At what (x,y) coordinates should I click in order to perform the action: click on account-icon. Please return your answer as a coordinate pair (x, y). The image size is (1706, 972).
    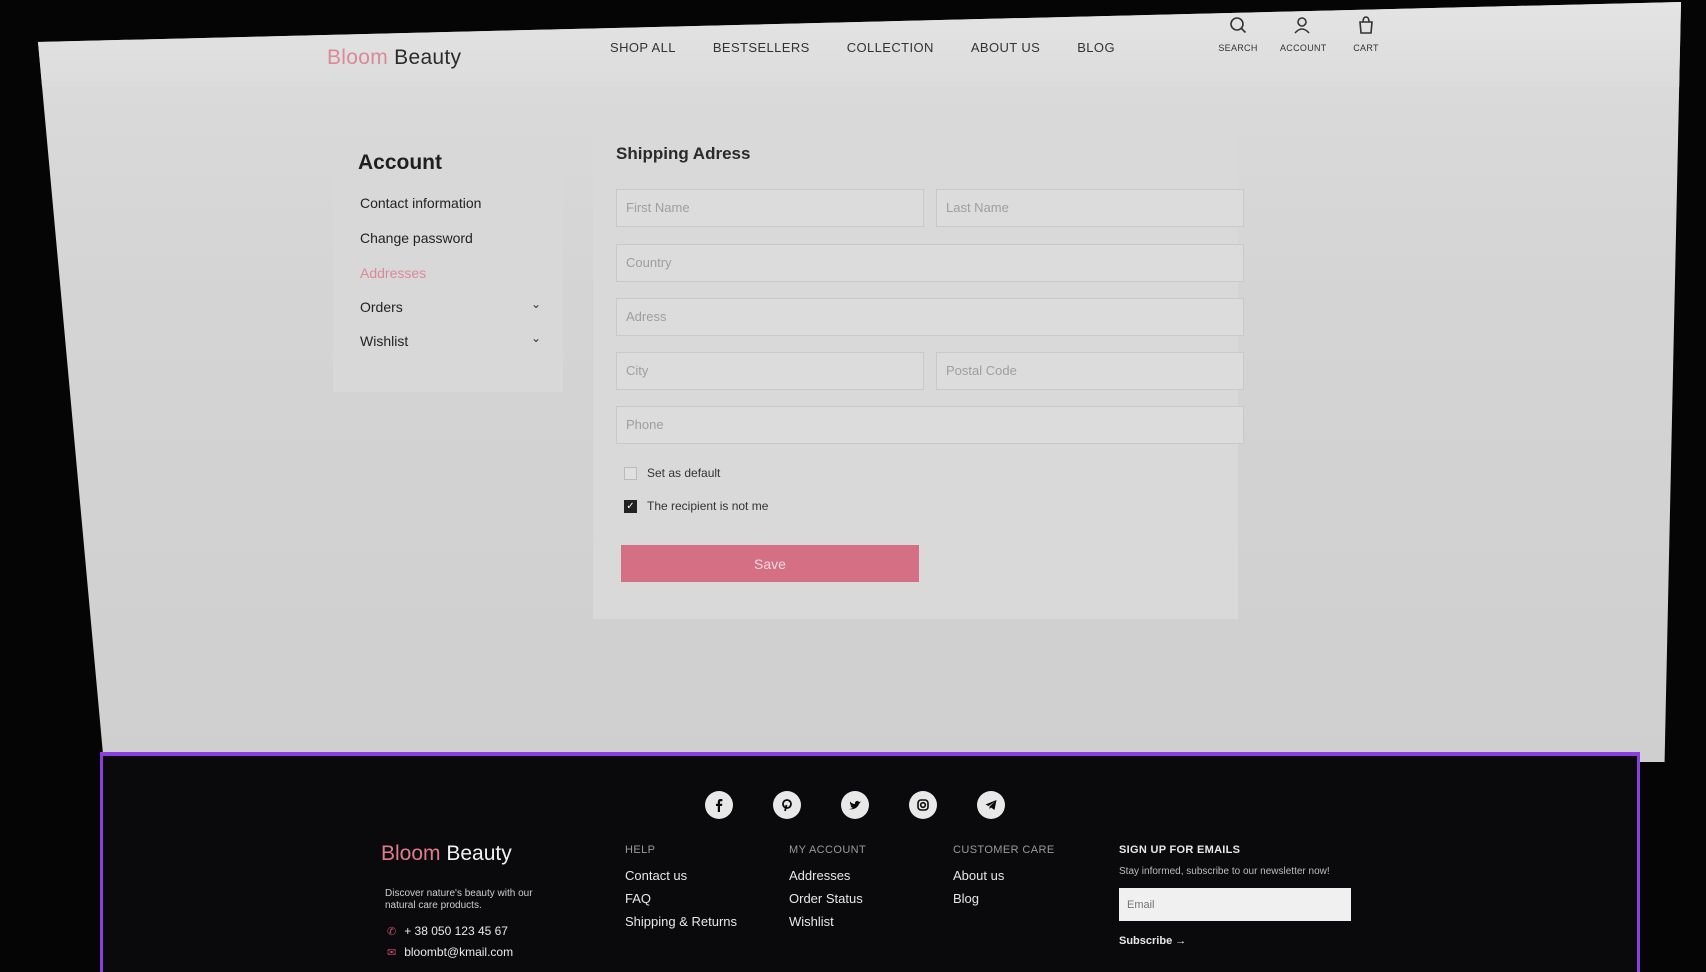
    Looking at the image, I should click on (1302, 25).